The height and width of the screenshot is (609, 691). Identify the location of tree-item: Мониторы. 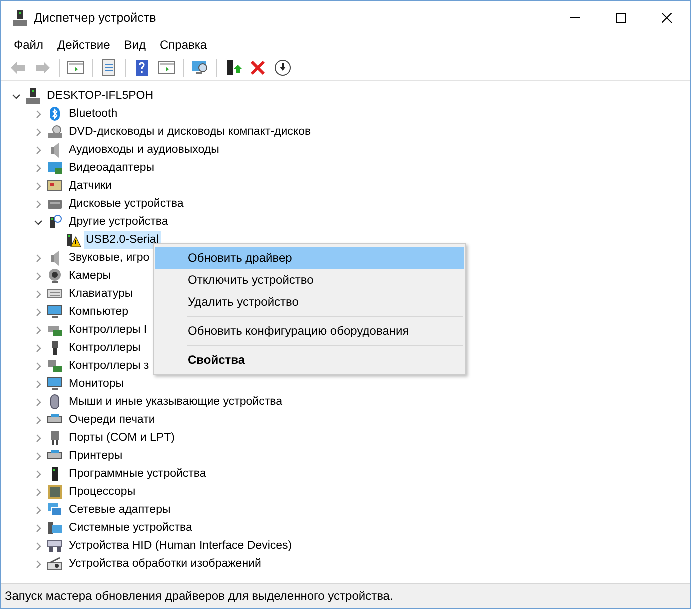
(96, 384).